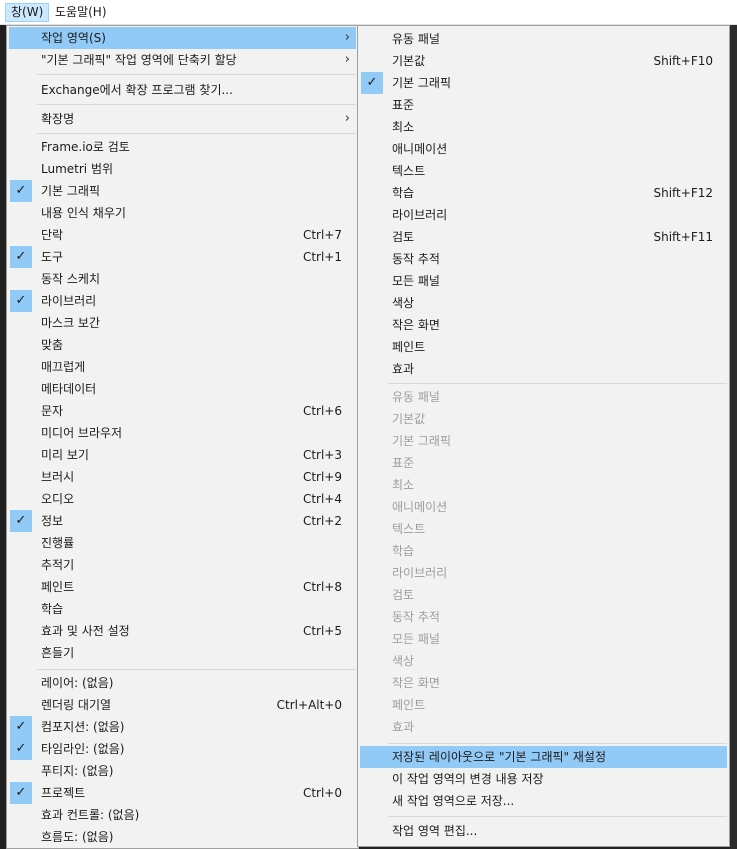 This screenshot has height=849, width=737. Describe the element at coordinates (543, 705) in the screenshot. I see `menu-item-disabled: 페인트` at that location.